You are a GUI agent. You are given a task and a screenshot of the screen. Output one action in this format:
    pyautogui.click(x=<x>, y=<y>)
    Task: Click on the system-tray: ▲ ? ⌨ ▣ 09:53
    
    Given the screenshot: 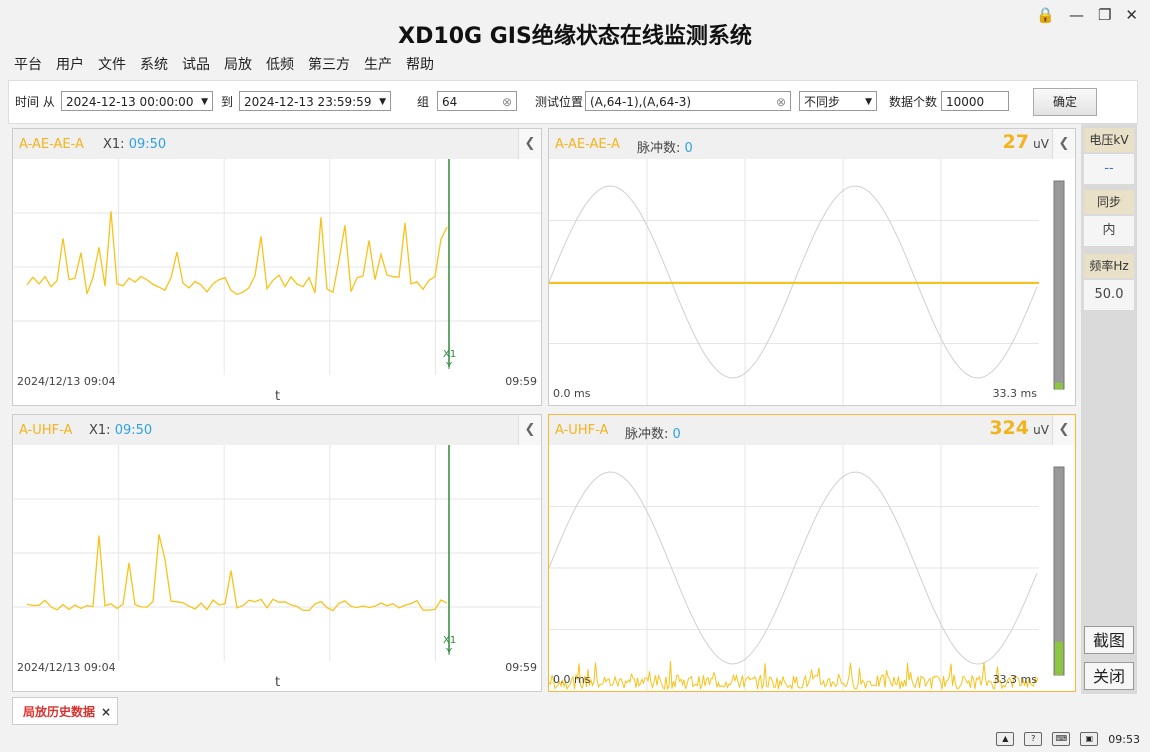 What is the action you would take?
    pyautogui.click(x=1068, y=739)
    